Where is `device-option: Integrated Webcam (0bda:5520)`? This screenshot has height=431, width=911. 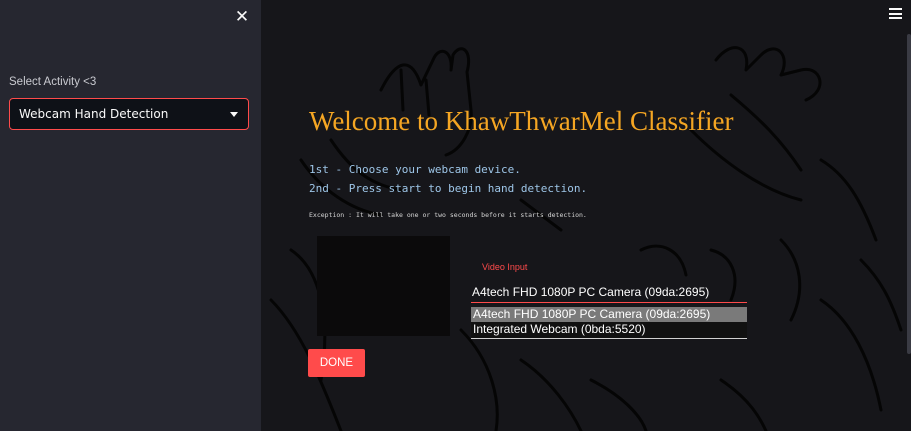 device-option: Integrated Webcam (0bda:5520) is located at coordinates (609, 329).